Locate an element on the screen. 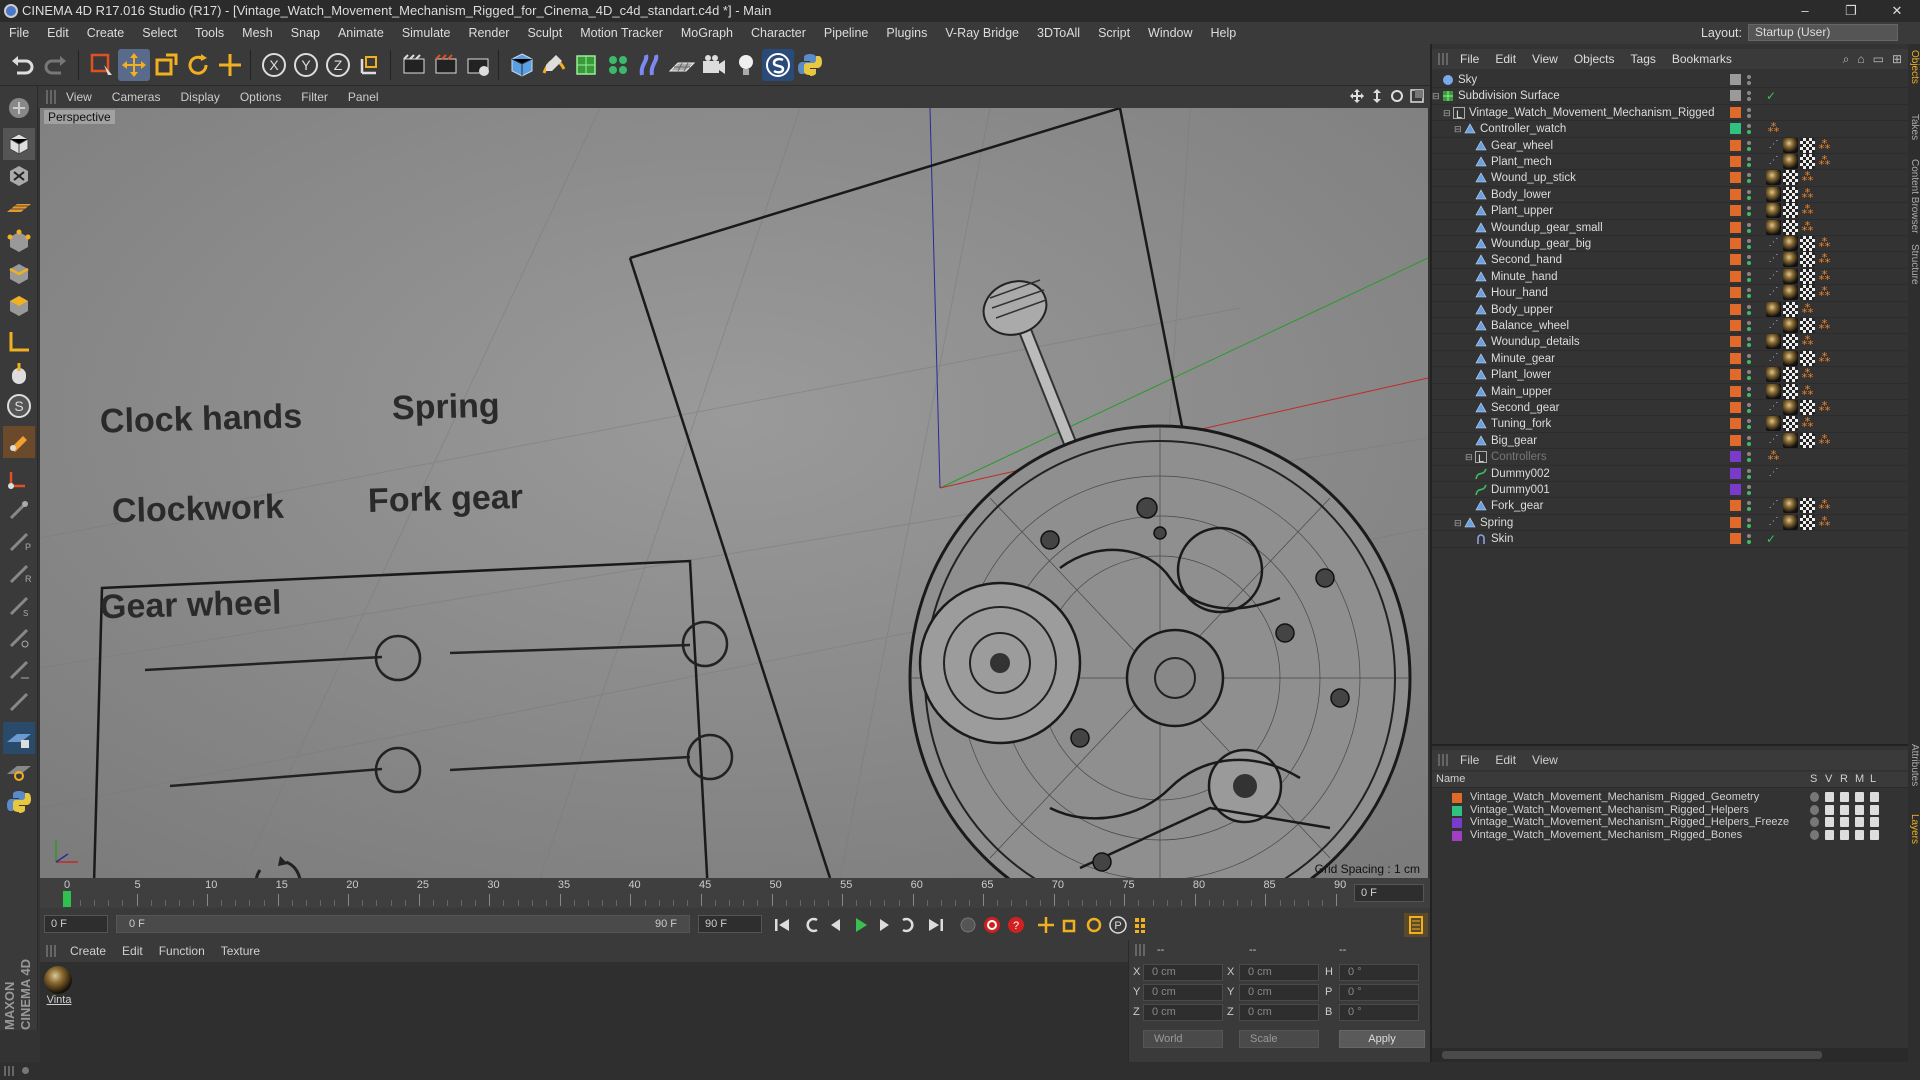  rotation-b-field: 0 ° is located at coordinates (1379, 1012).